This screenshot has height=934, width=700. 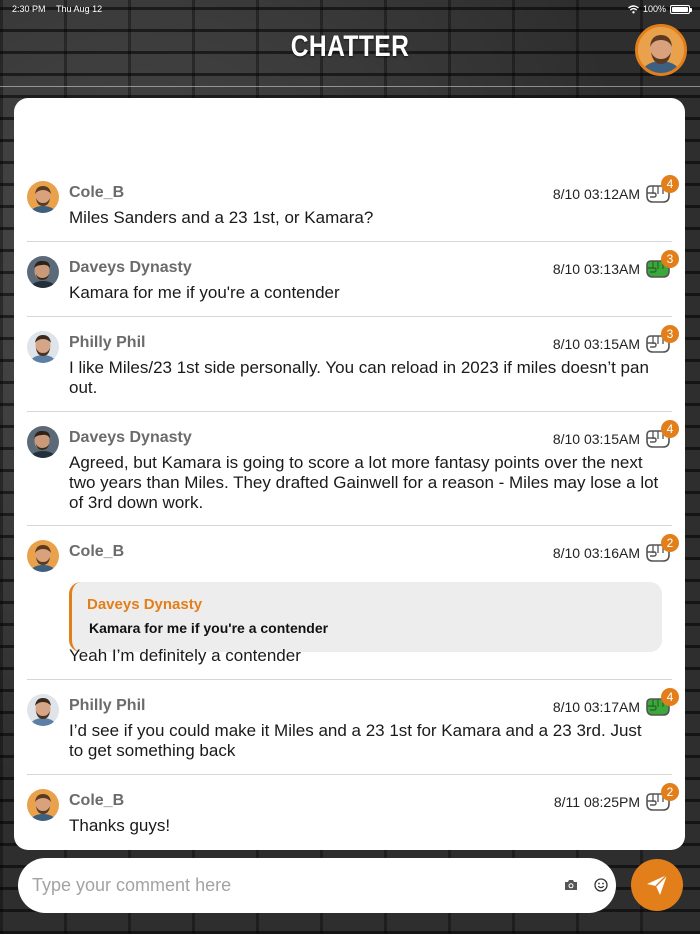 I want to click on page-title: CHATTER, so click(x=350, y=46).